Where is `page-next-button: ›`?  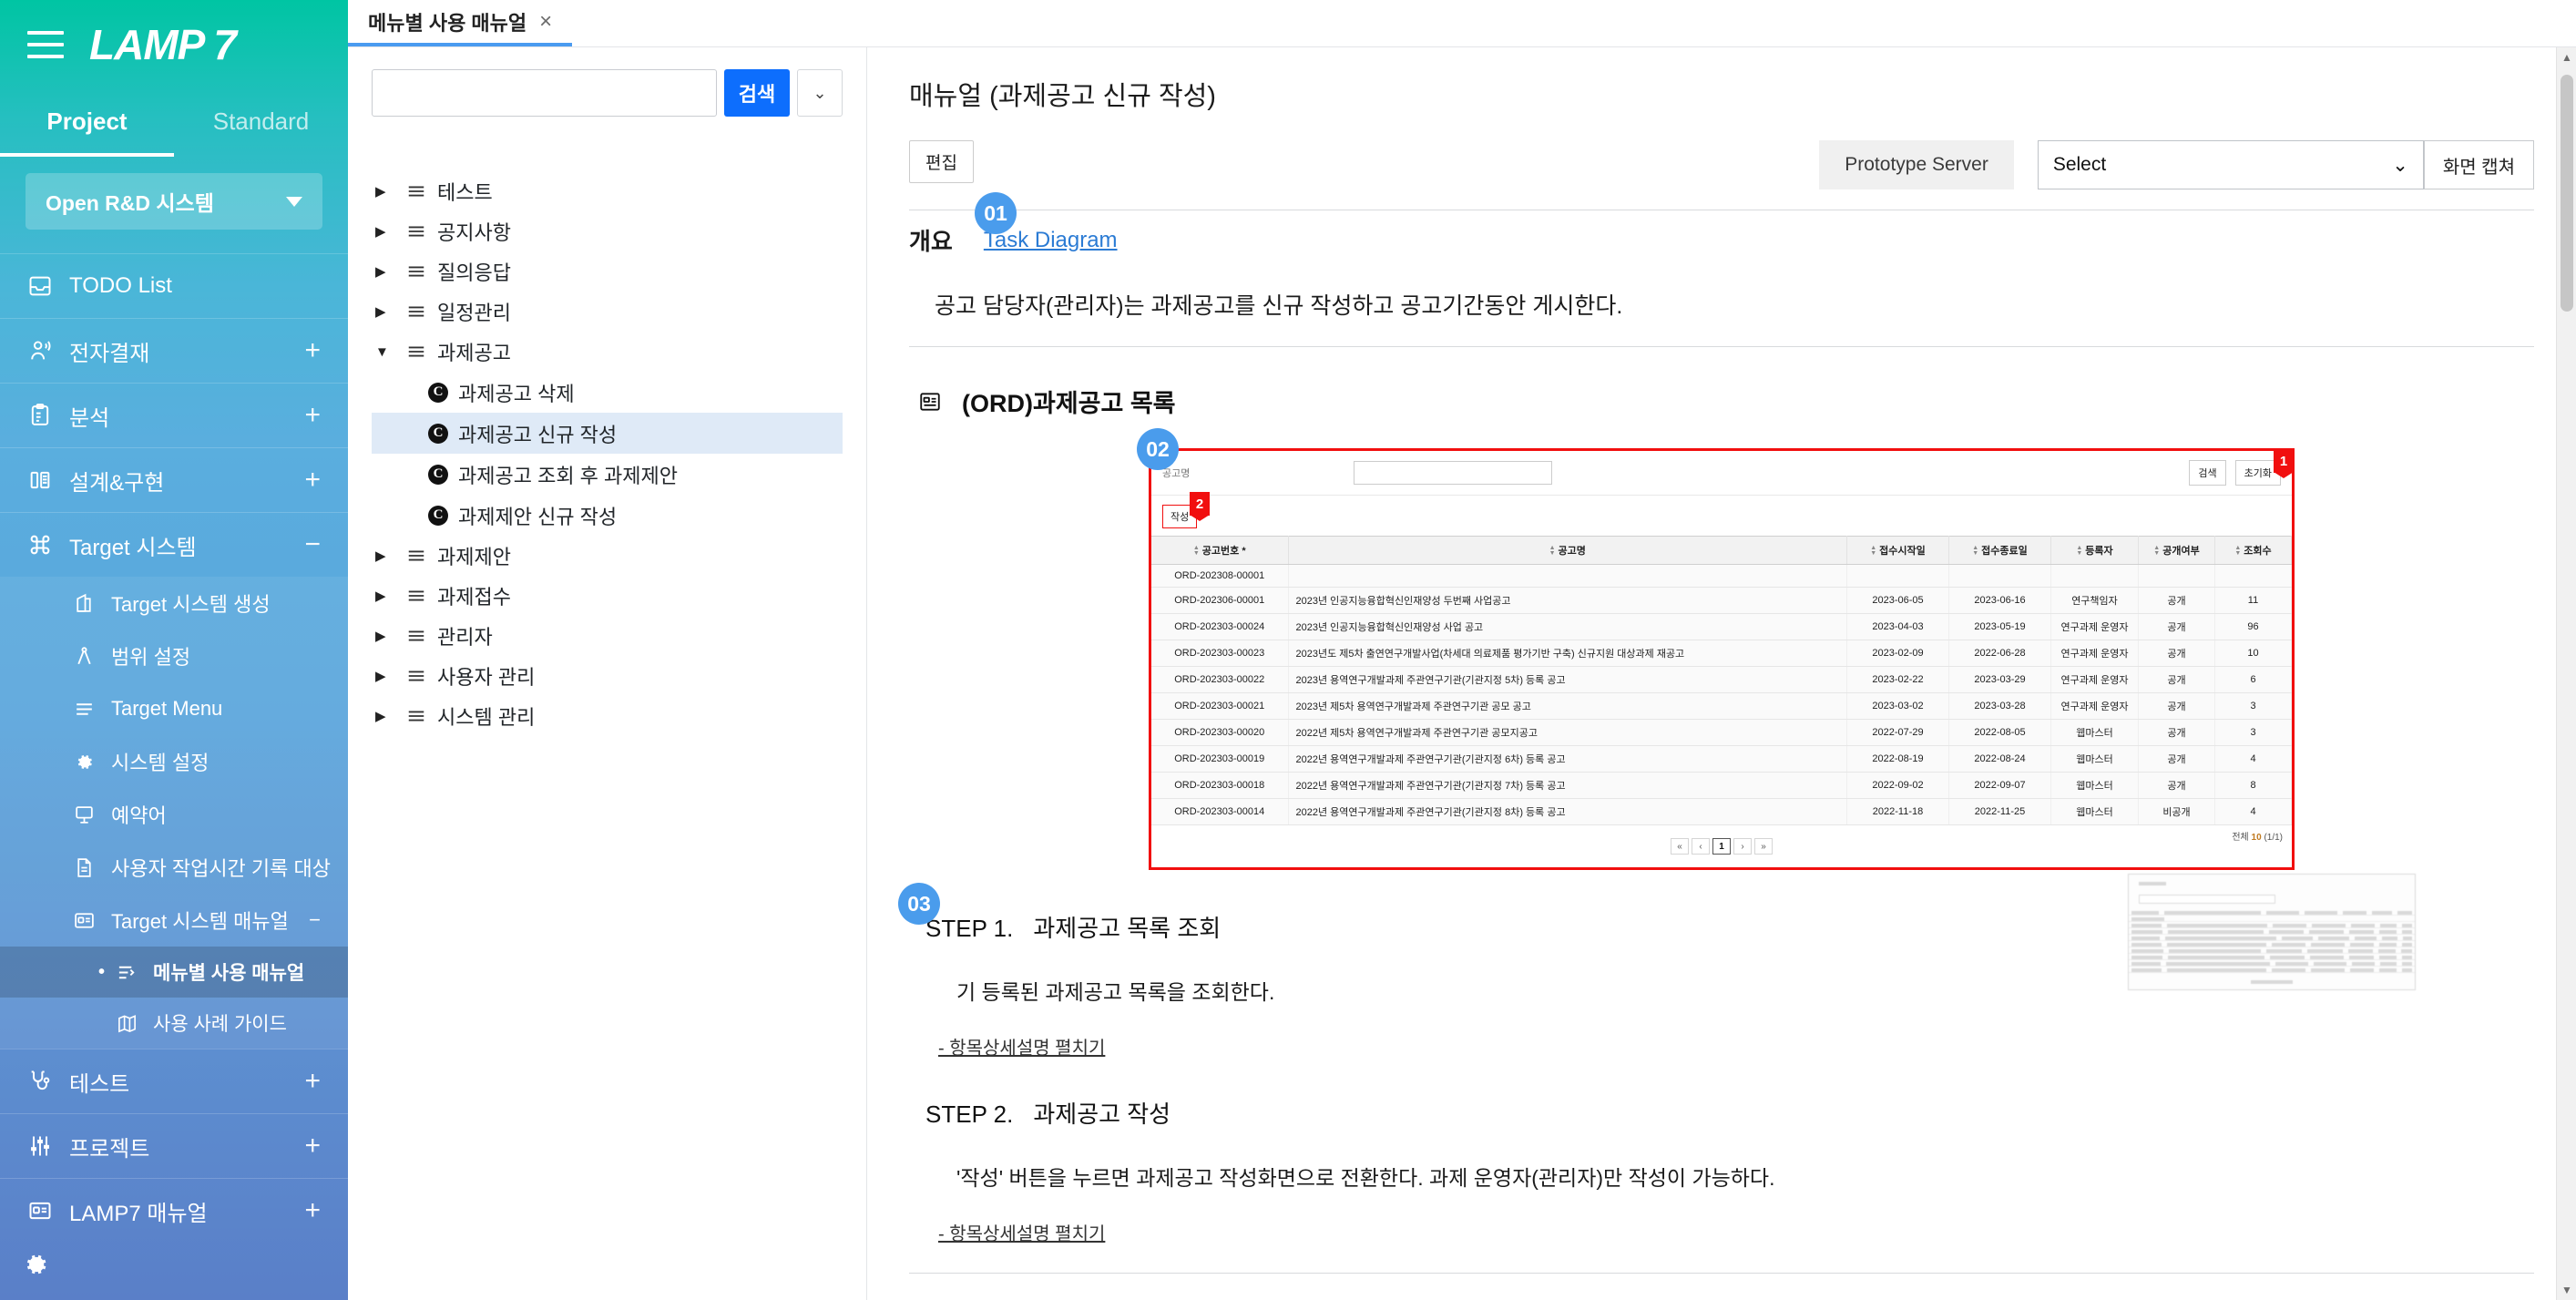 page-next-button: › is located at coordinates (1742, 846).